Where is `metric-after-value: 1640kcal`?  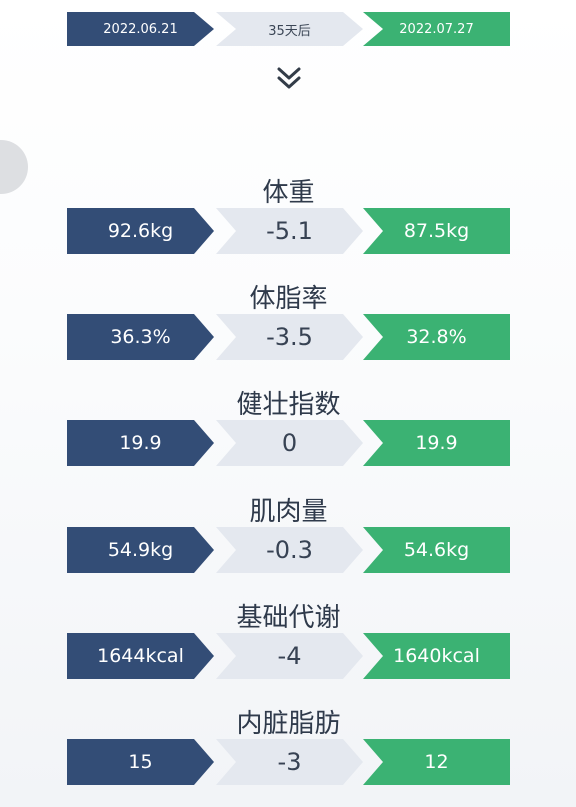
metric-after-value: 1640kcal is located at coordinates (436, 656).